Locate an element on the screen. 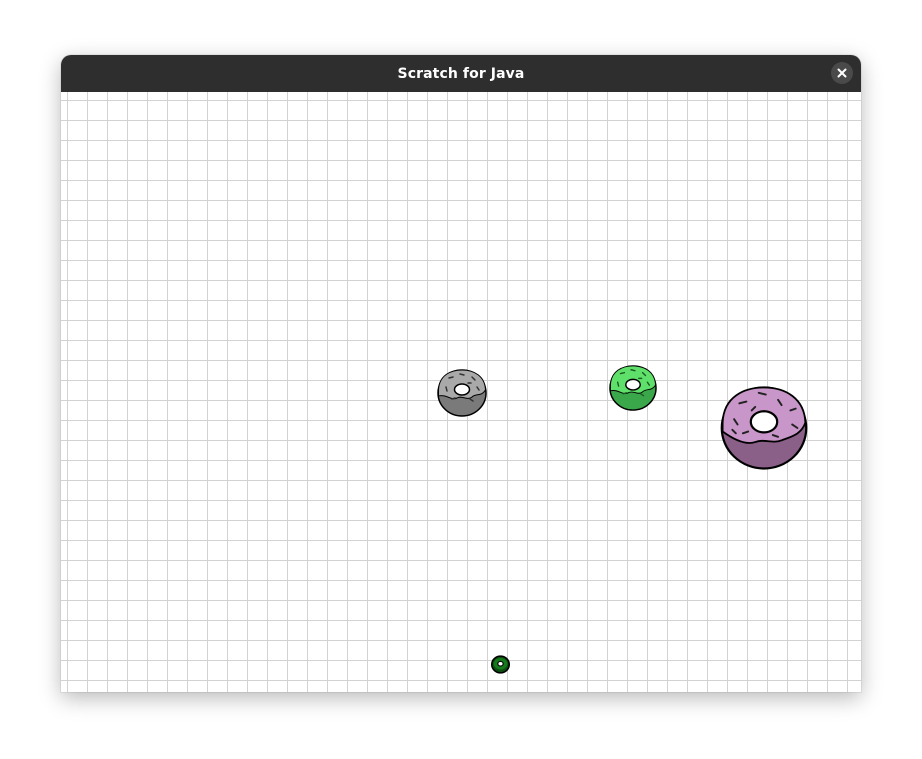 The image size is (922, 759). window-title: Scratch for Java is located at coordinates (461, 73).